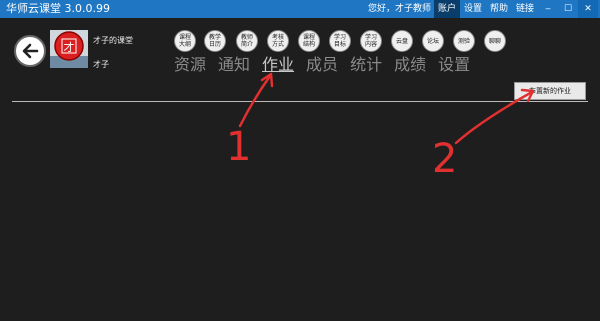 The image size is (600, 321). I want to click on tab-grades: 成绩, so click(410, 65).